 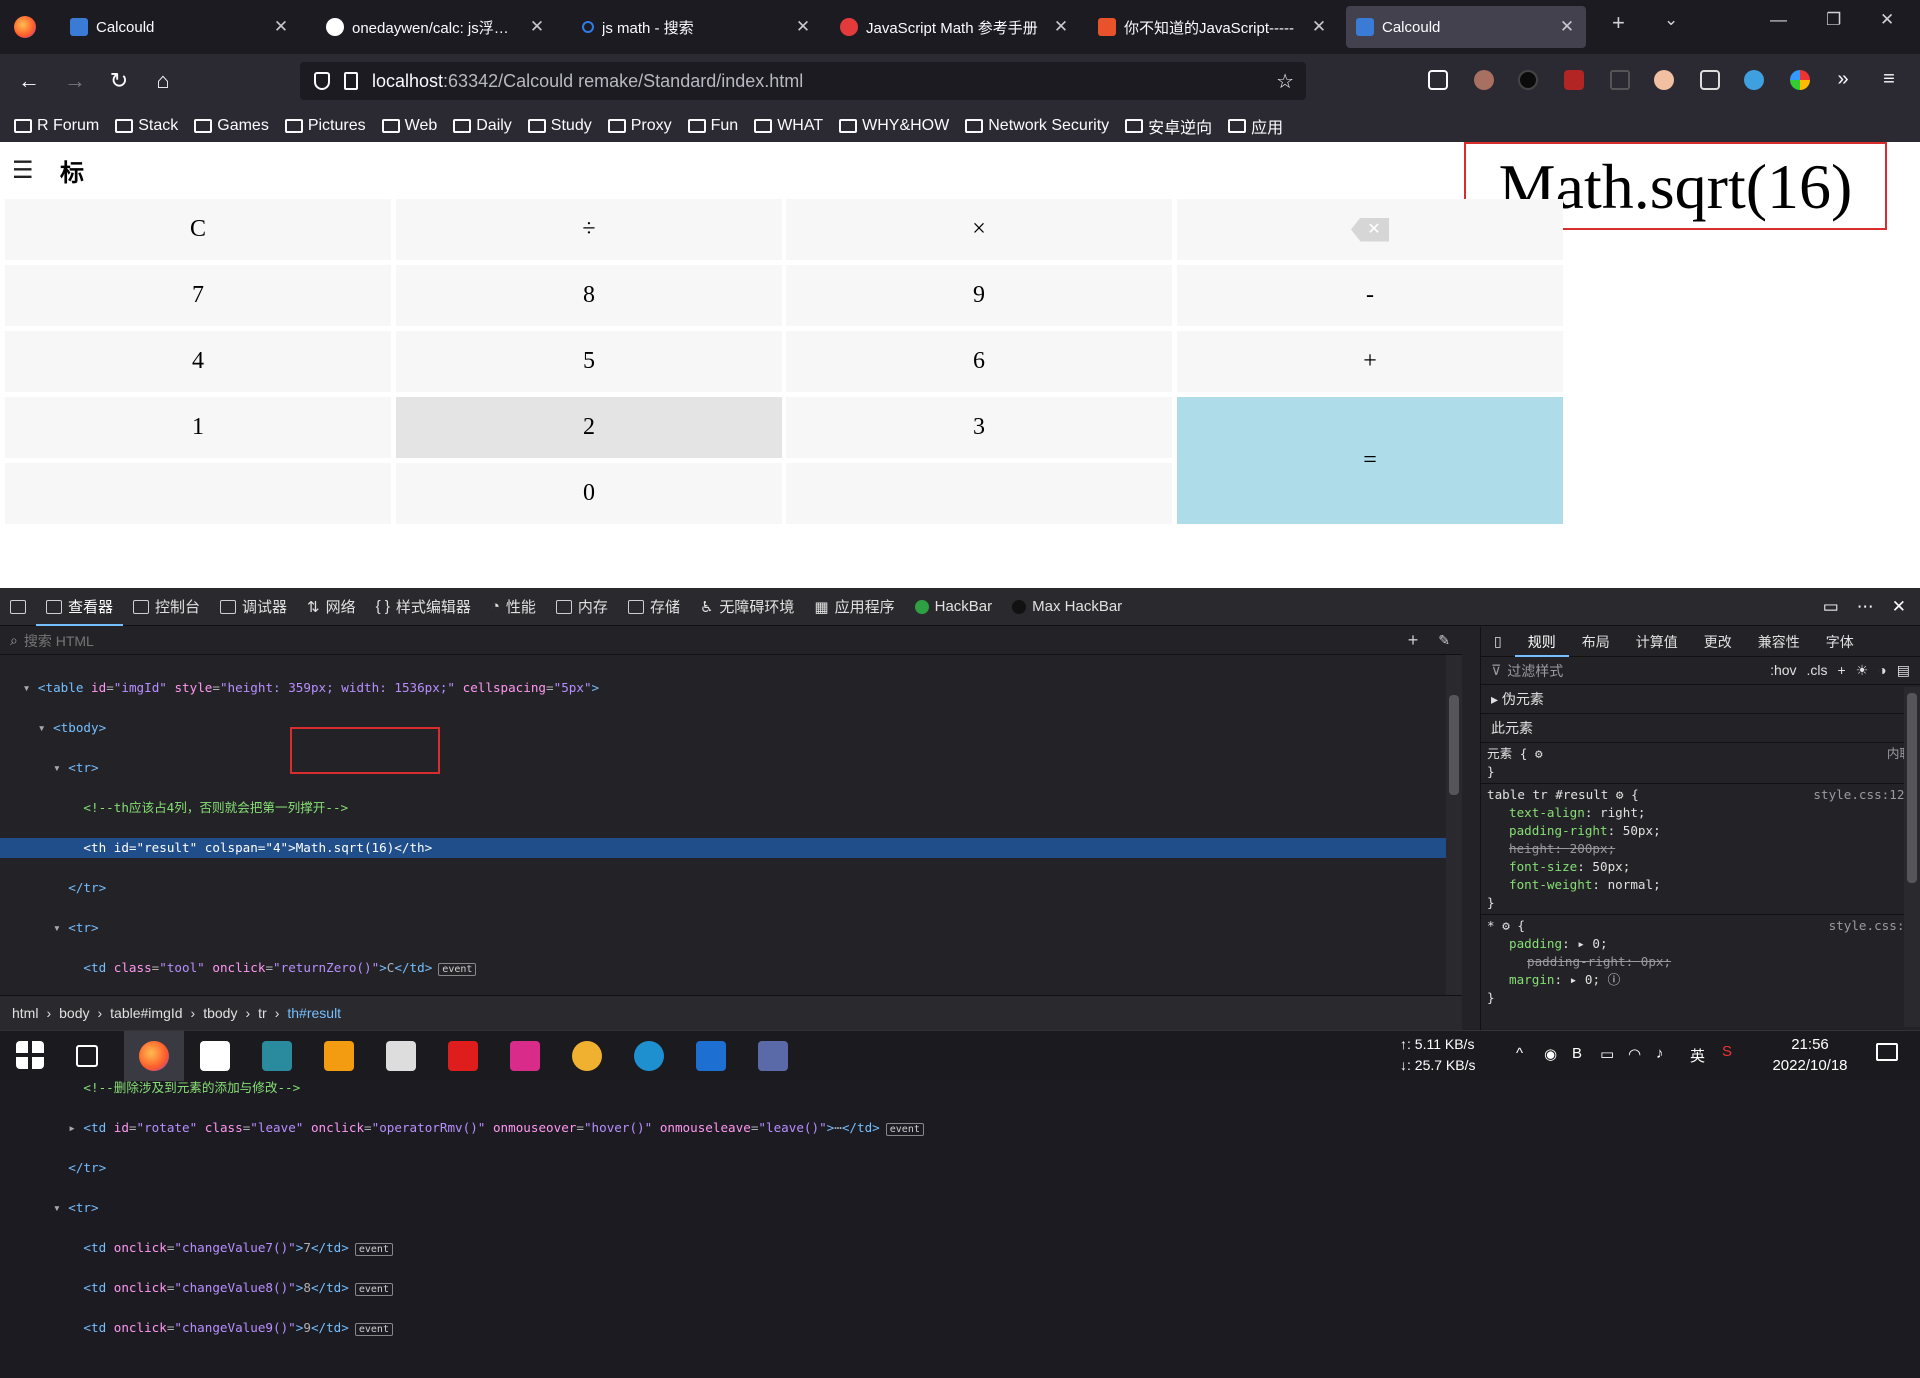 What do you see at coordinates (1444, 640) in the screenshot?
I see `eyedropper-icon: ✎` at bounding box center [1444, 640].